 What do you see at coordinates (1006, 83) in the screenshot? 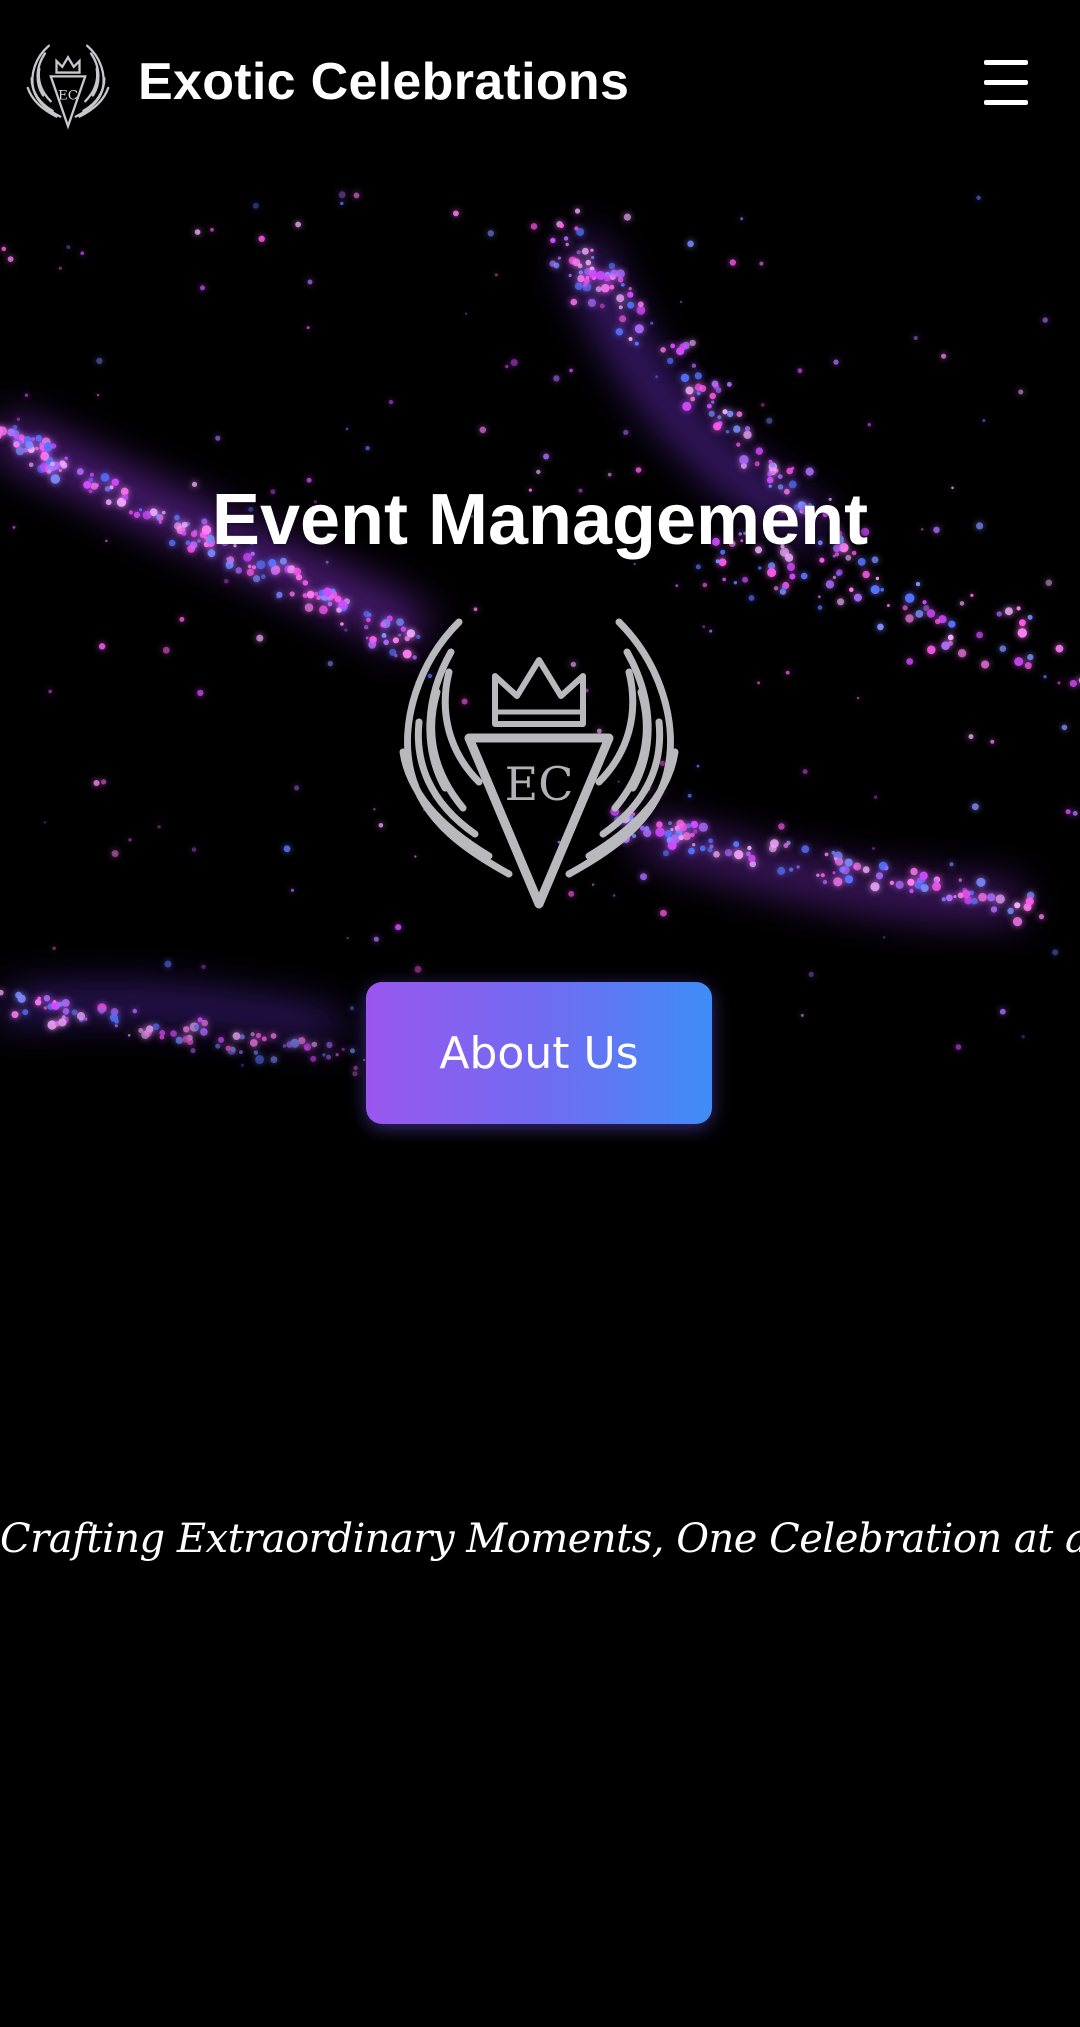
I see `hamburger-menu-button` at bounding box center [1006, 83].